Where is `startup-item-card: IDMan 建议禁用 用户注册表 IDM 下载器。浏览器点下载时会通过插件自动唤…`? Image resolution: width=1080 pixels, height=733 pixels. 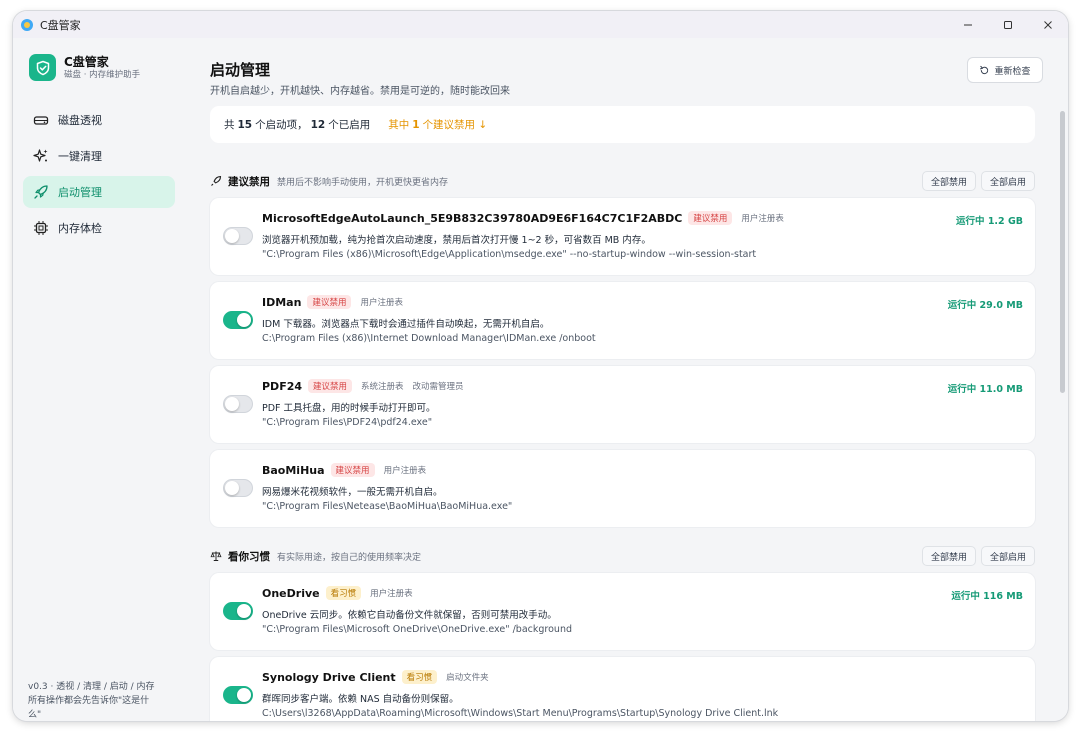 startup-item-card: IDMan 建议禁用 用户注册表 IDM 下载器。浏览器点下载时会通过插件自动唤… is located at coordinates (622, 320).